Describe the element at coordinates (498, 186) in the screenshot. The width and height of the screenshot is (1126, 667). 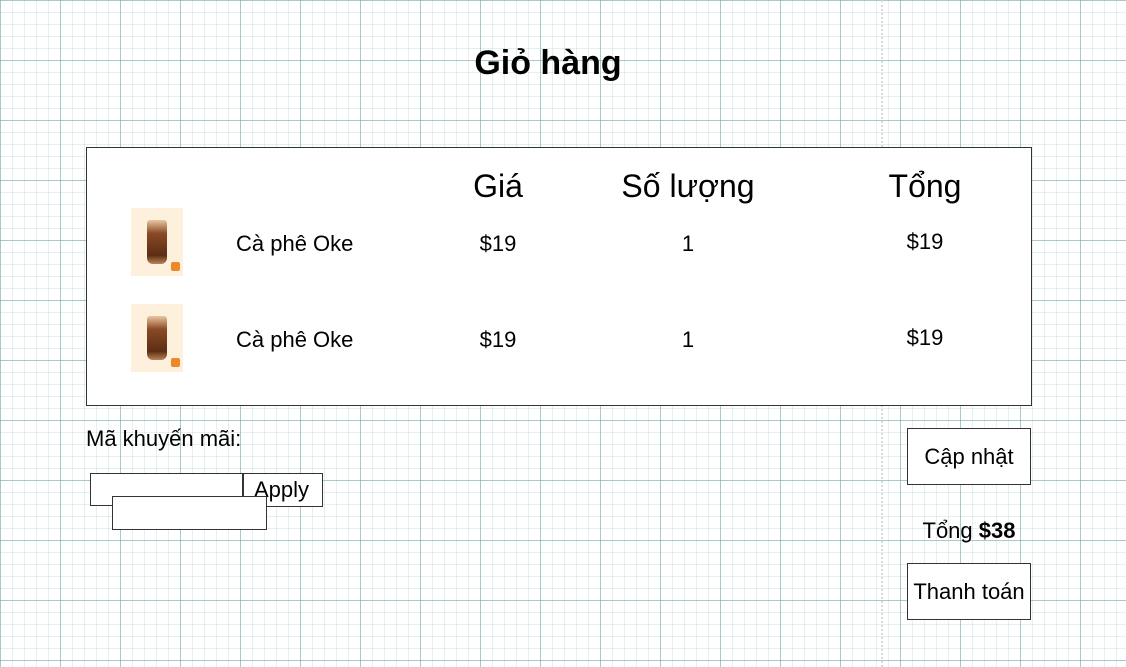
I see `header-price: Giá` at that location.